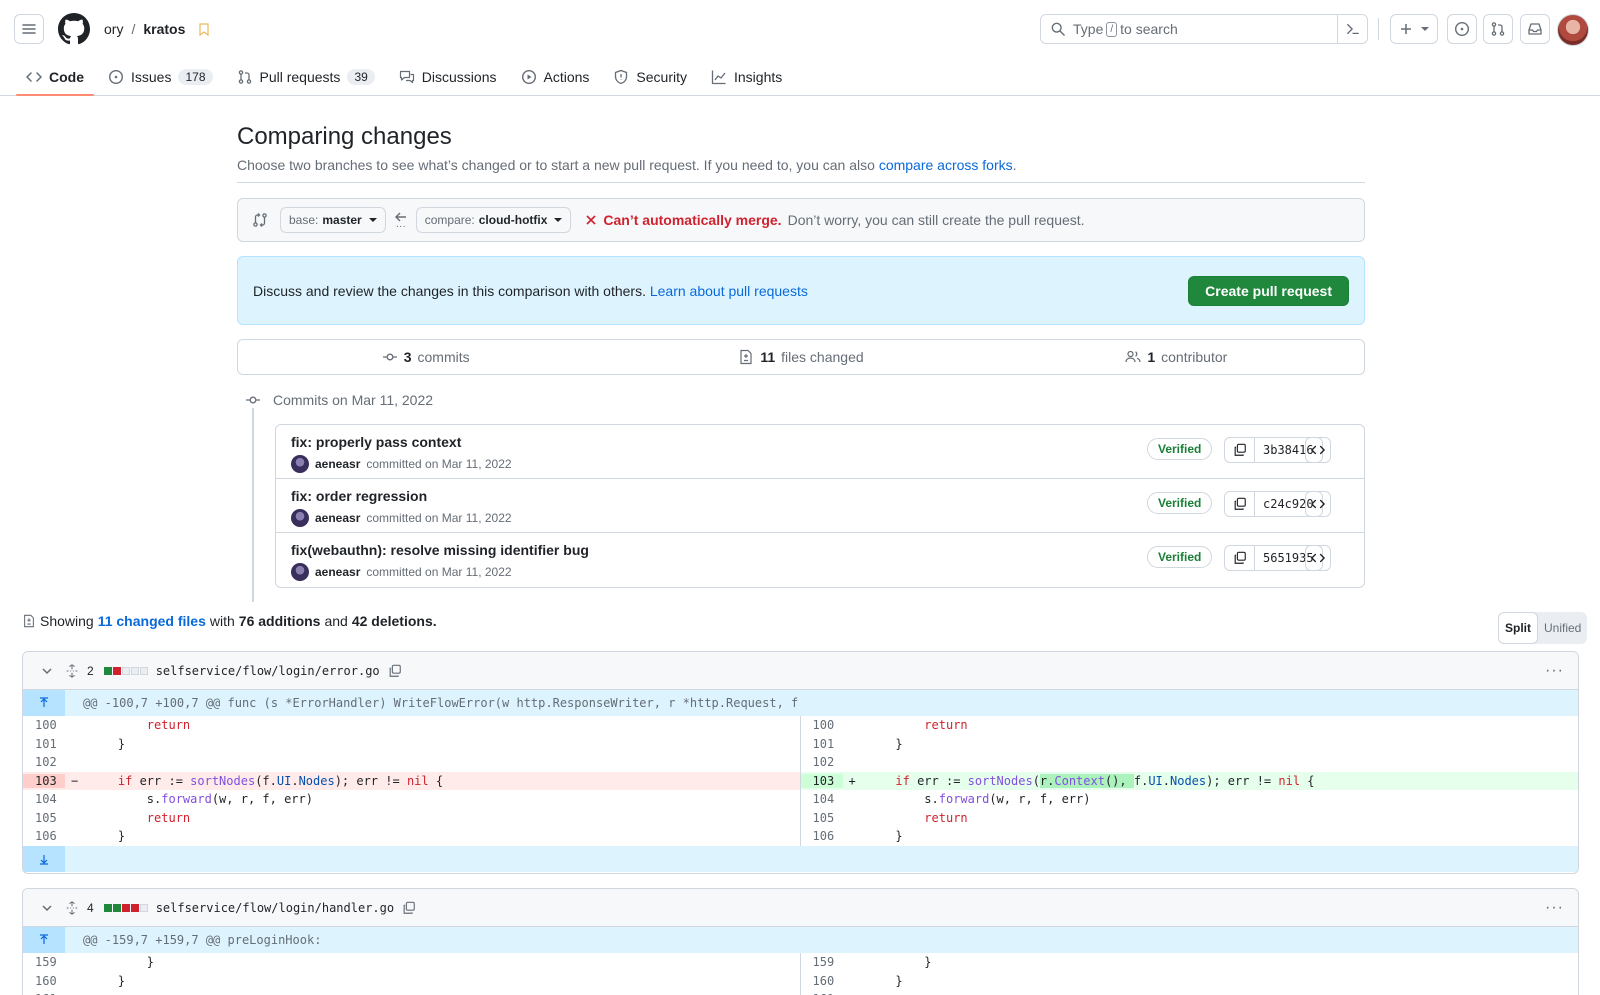 This screenshot has height=995, width=1600. I want to click on diff-line: 161, so click(411, 992).